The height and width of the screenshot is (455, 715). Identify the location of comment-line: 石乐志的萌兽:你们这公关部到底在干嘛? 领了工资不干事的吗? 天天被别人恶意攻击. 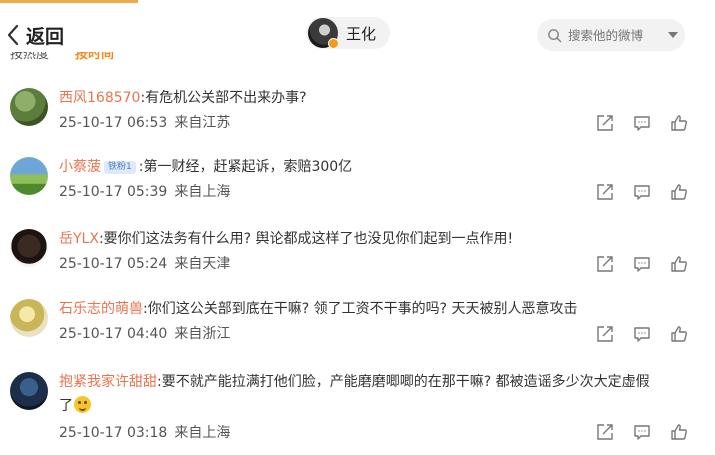
(318, 309).